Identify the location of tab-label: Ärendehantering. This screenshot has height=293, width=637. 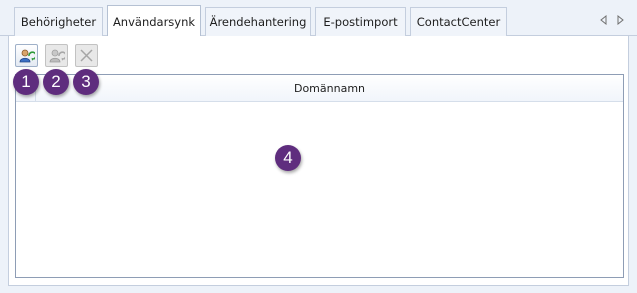
(258, 22).